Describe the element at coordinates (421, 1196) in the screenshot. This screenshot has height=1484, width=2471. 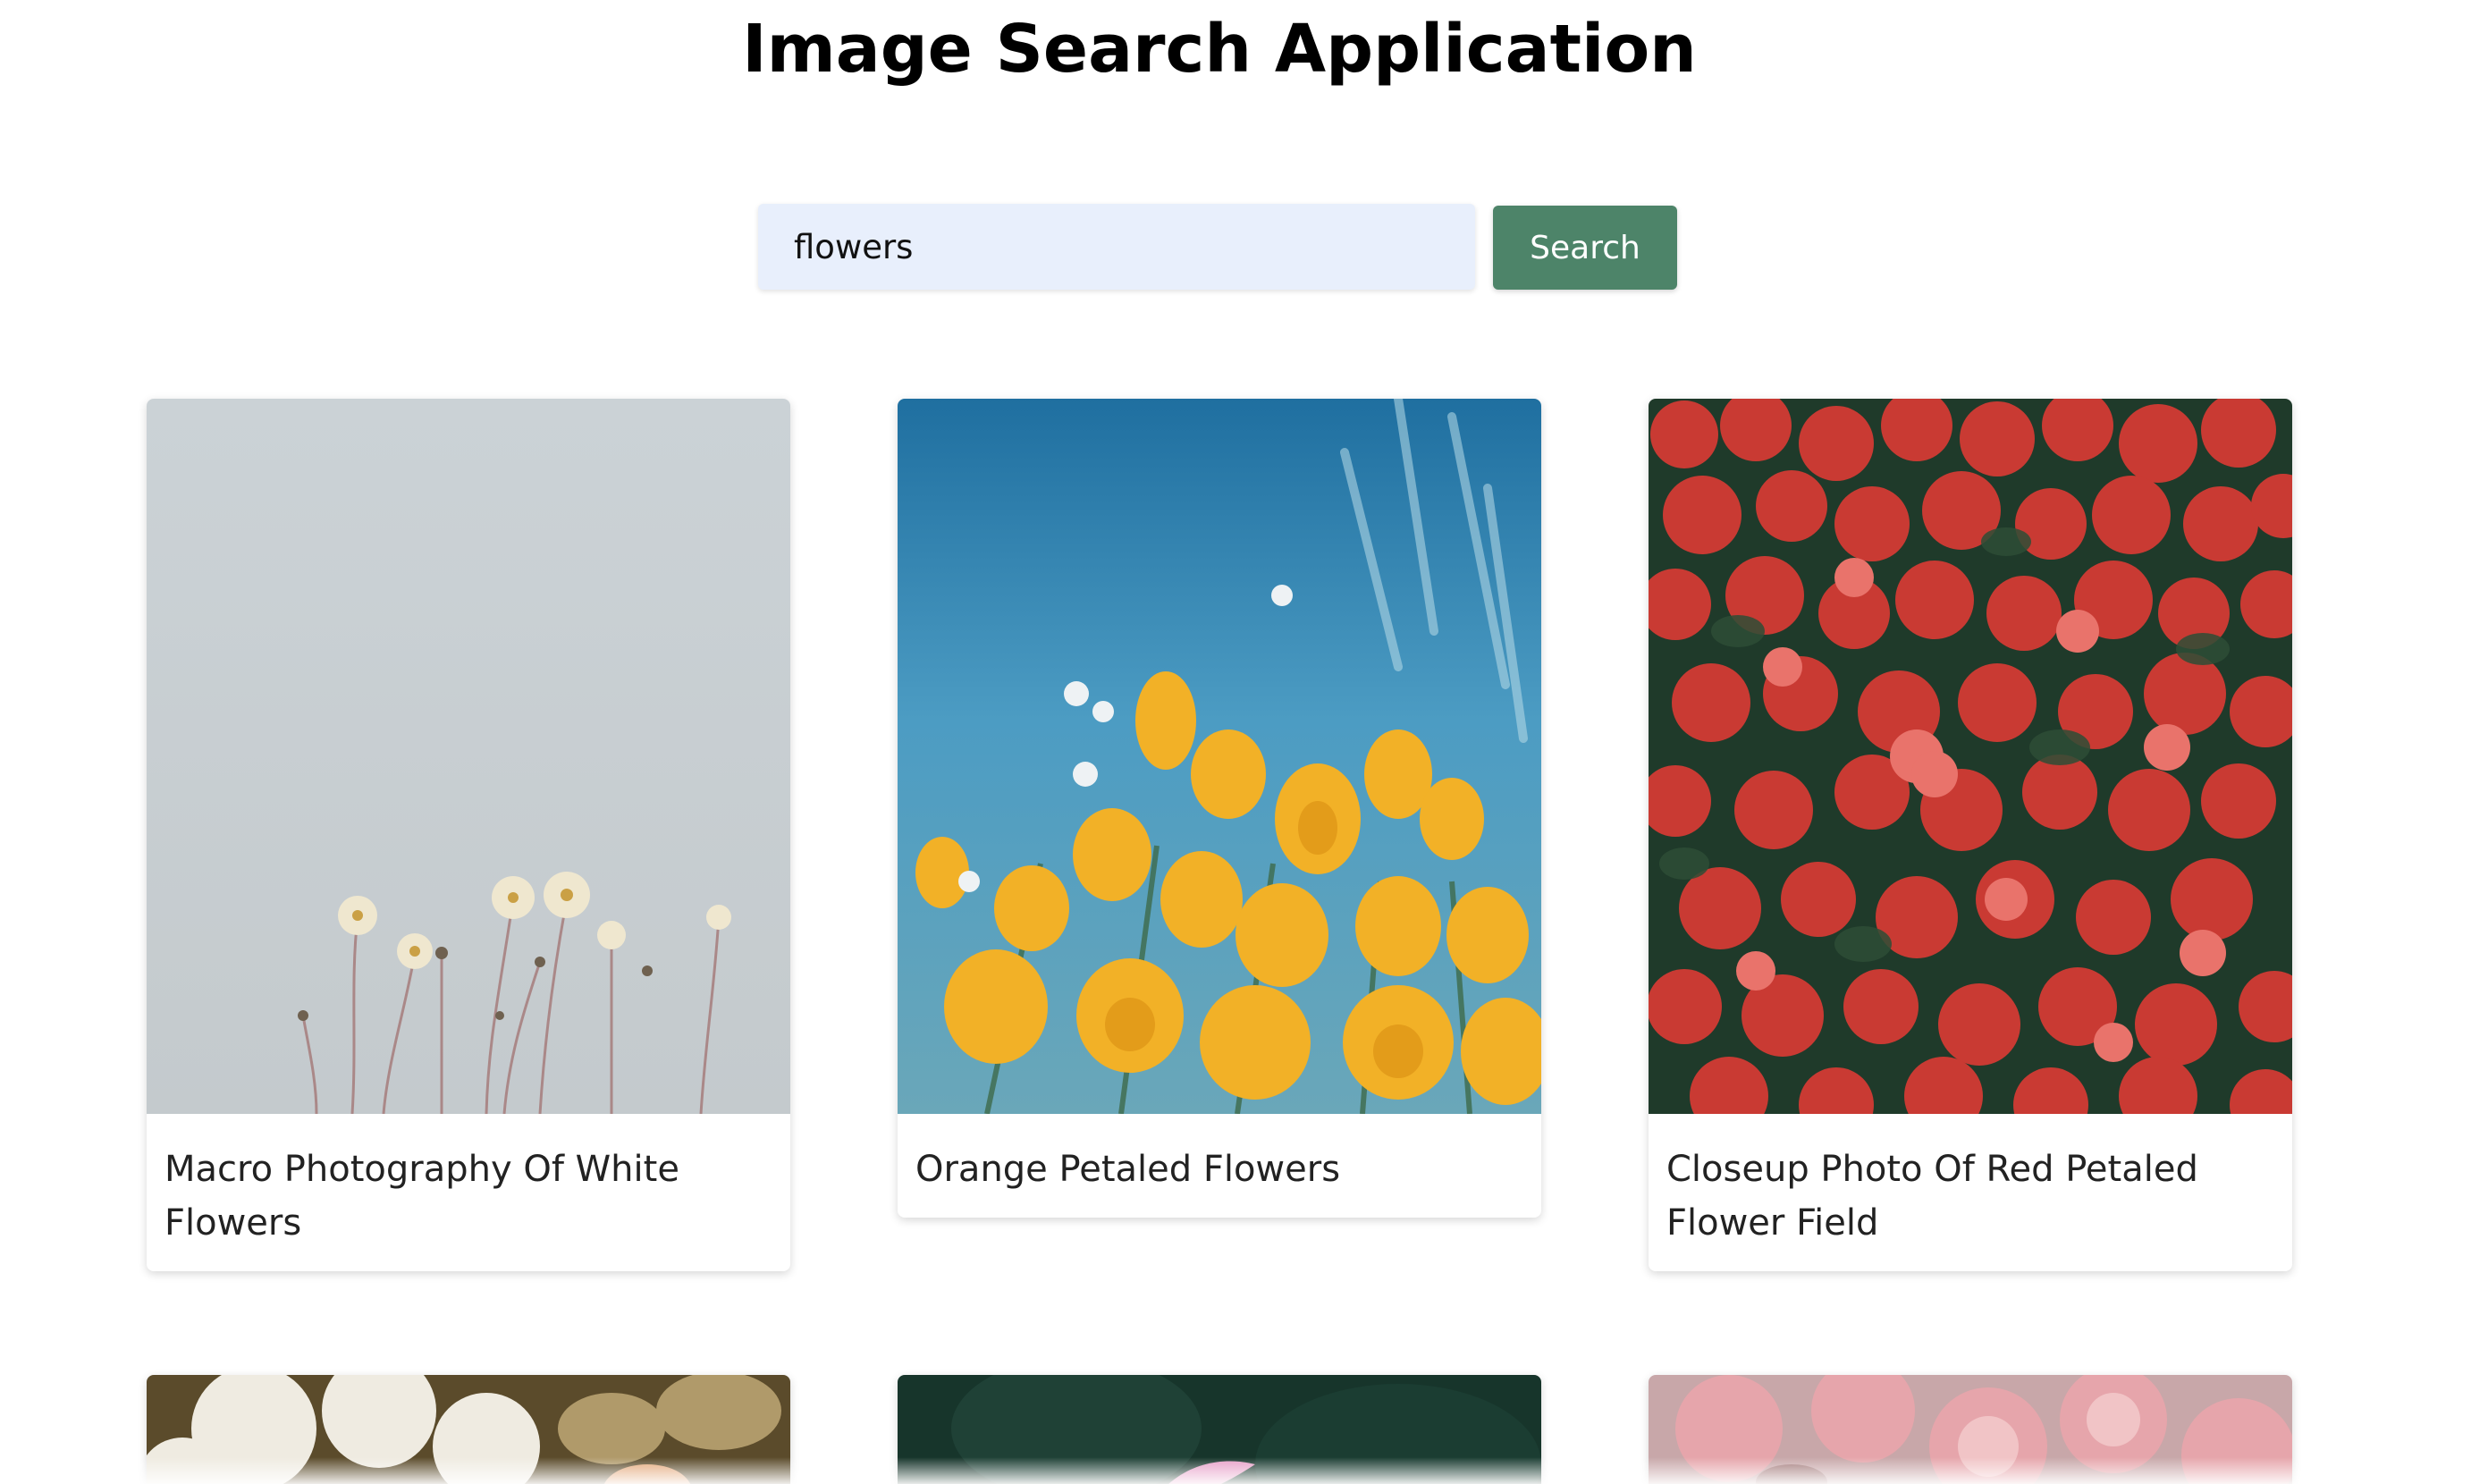
I see `result-caption: Macro Photography Of White Flowers` at that location.